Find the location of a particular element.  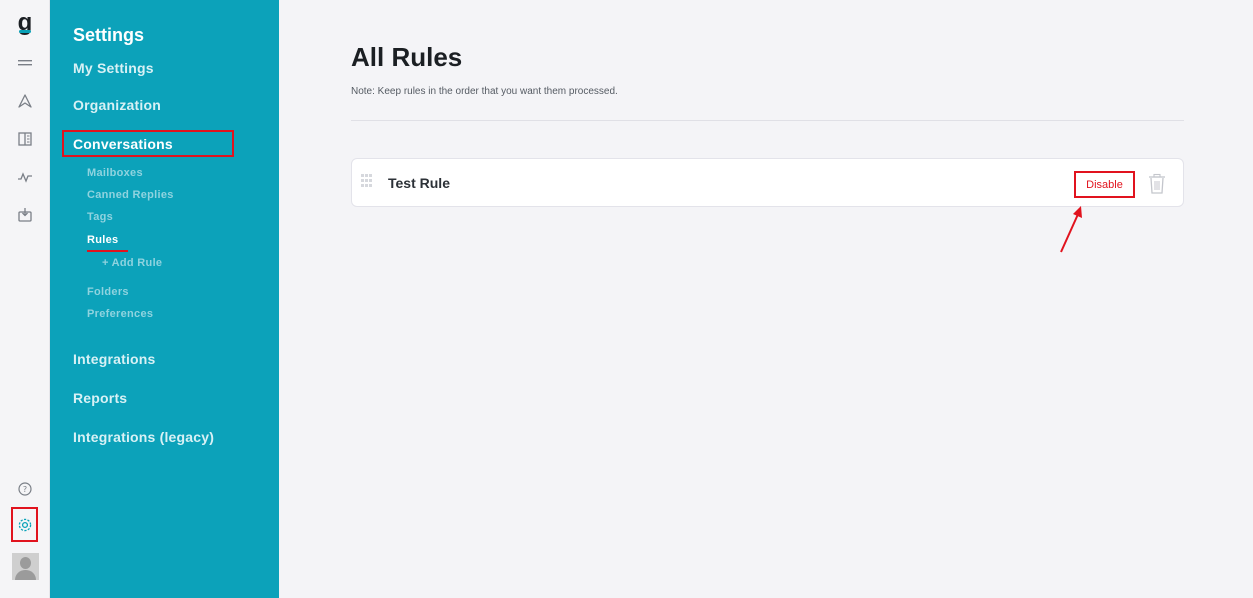

sidebar-title: Settings is located at coordinates (109, 35).